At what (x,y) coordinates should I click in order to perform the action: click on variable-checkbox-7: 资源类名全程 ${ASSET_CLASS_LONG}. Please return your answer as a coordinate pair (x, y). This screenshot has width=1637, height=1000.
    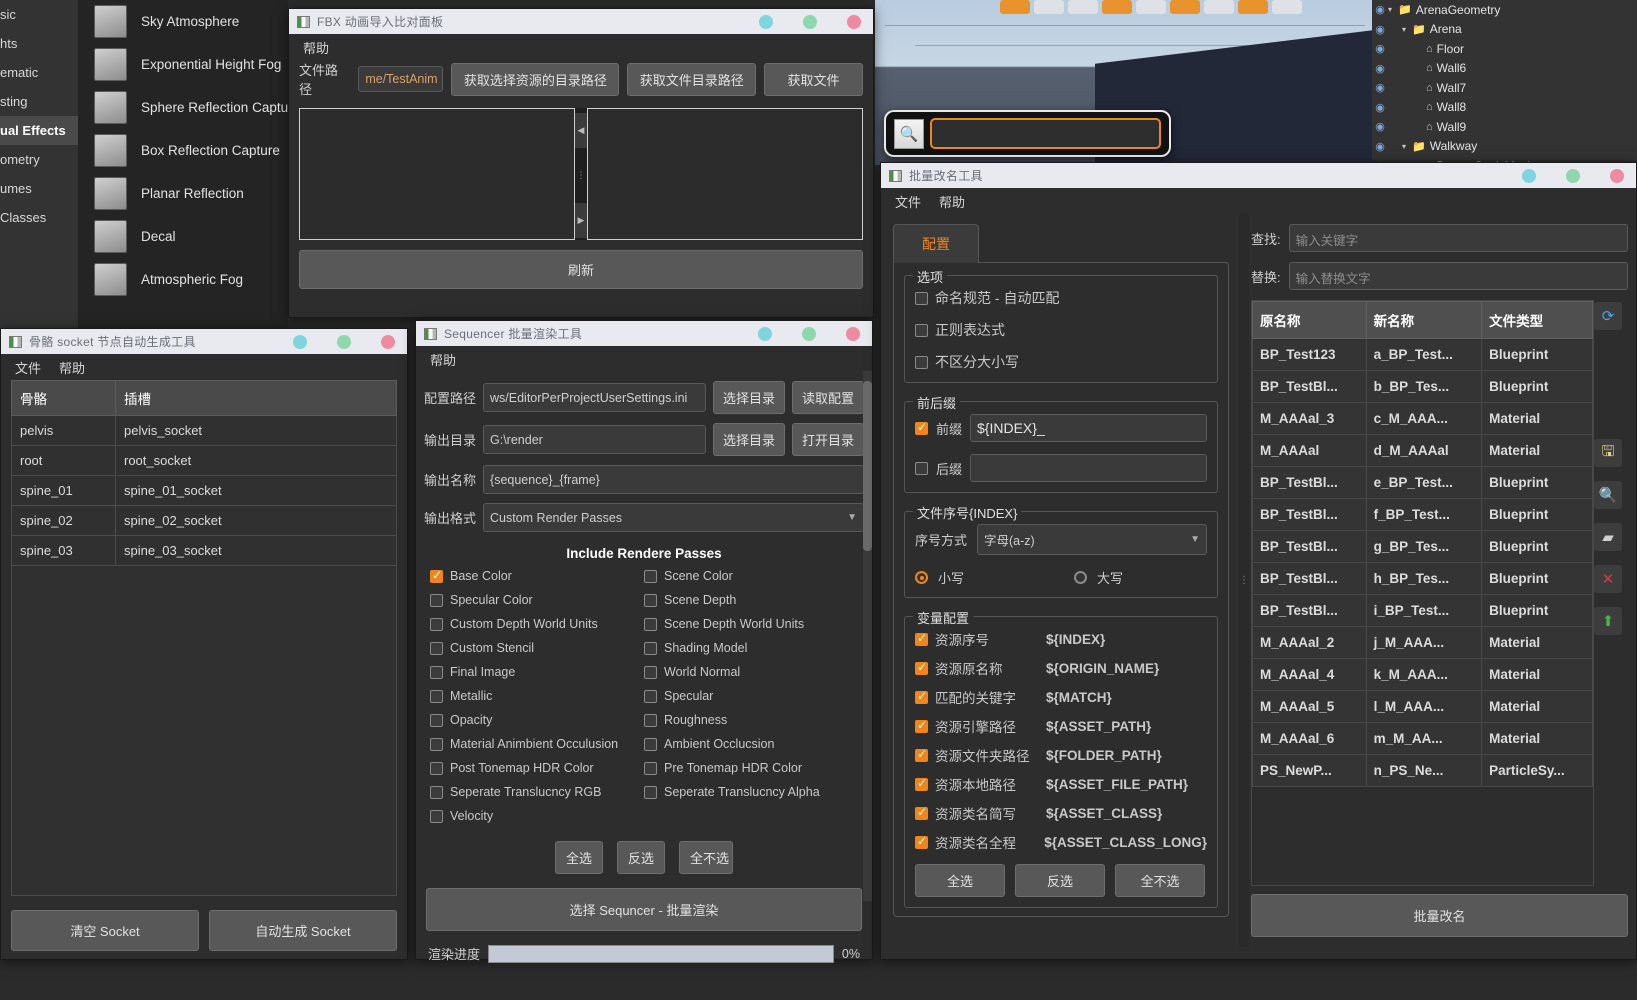
    Looking at the image, I should click on (1061, 842).